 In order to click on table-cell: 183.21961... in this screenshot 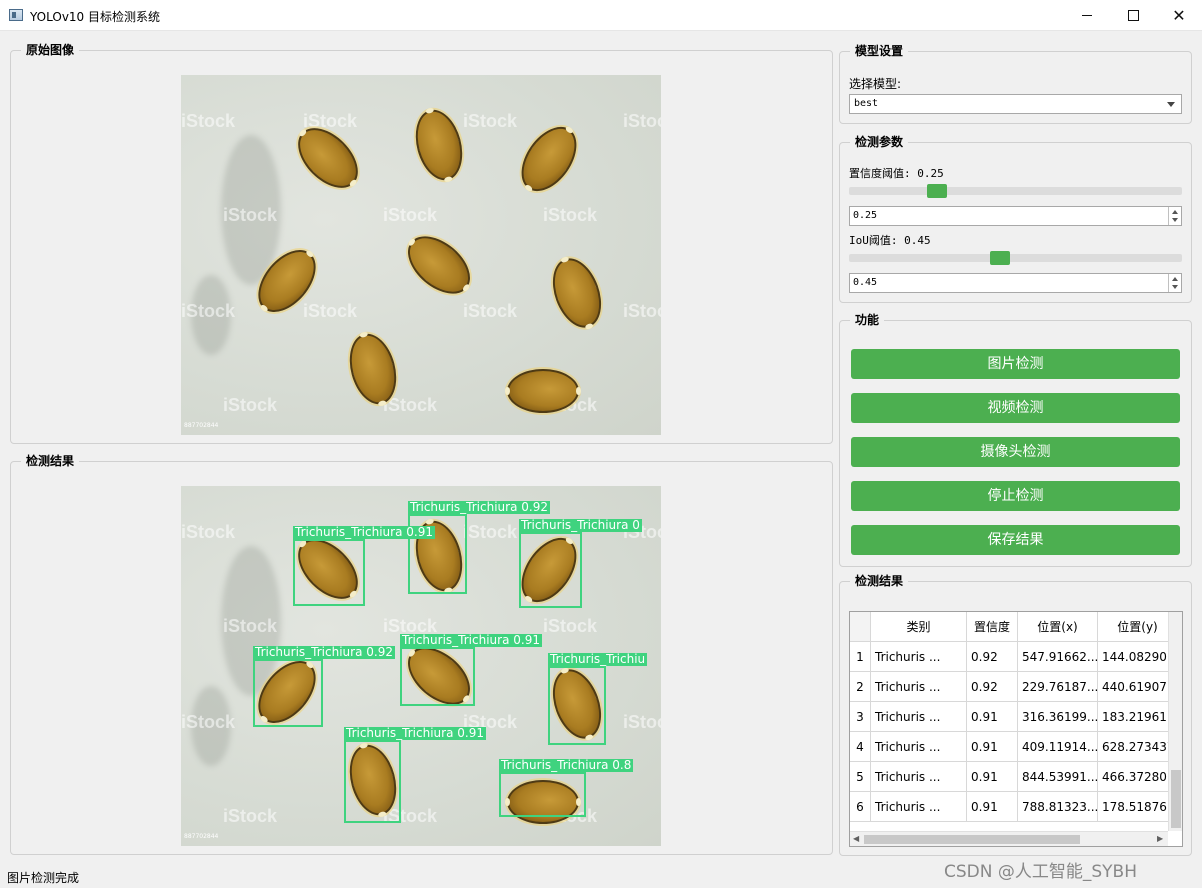, I will do `click(1138, 717)`.